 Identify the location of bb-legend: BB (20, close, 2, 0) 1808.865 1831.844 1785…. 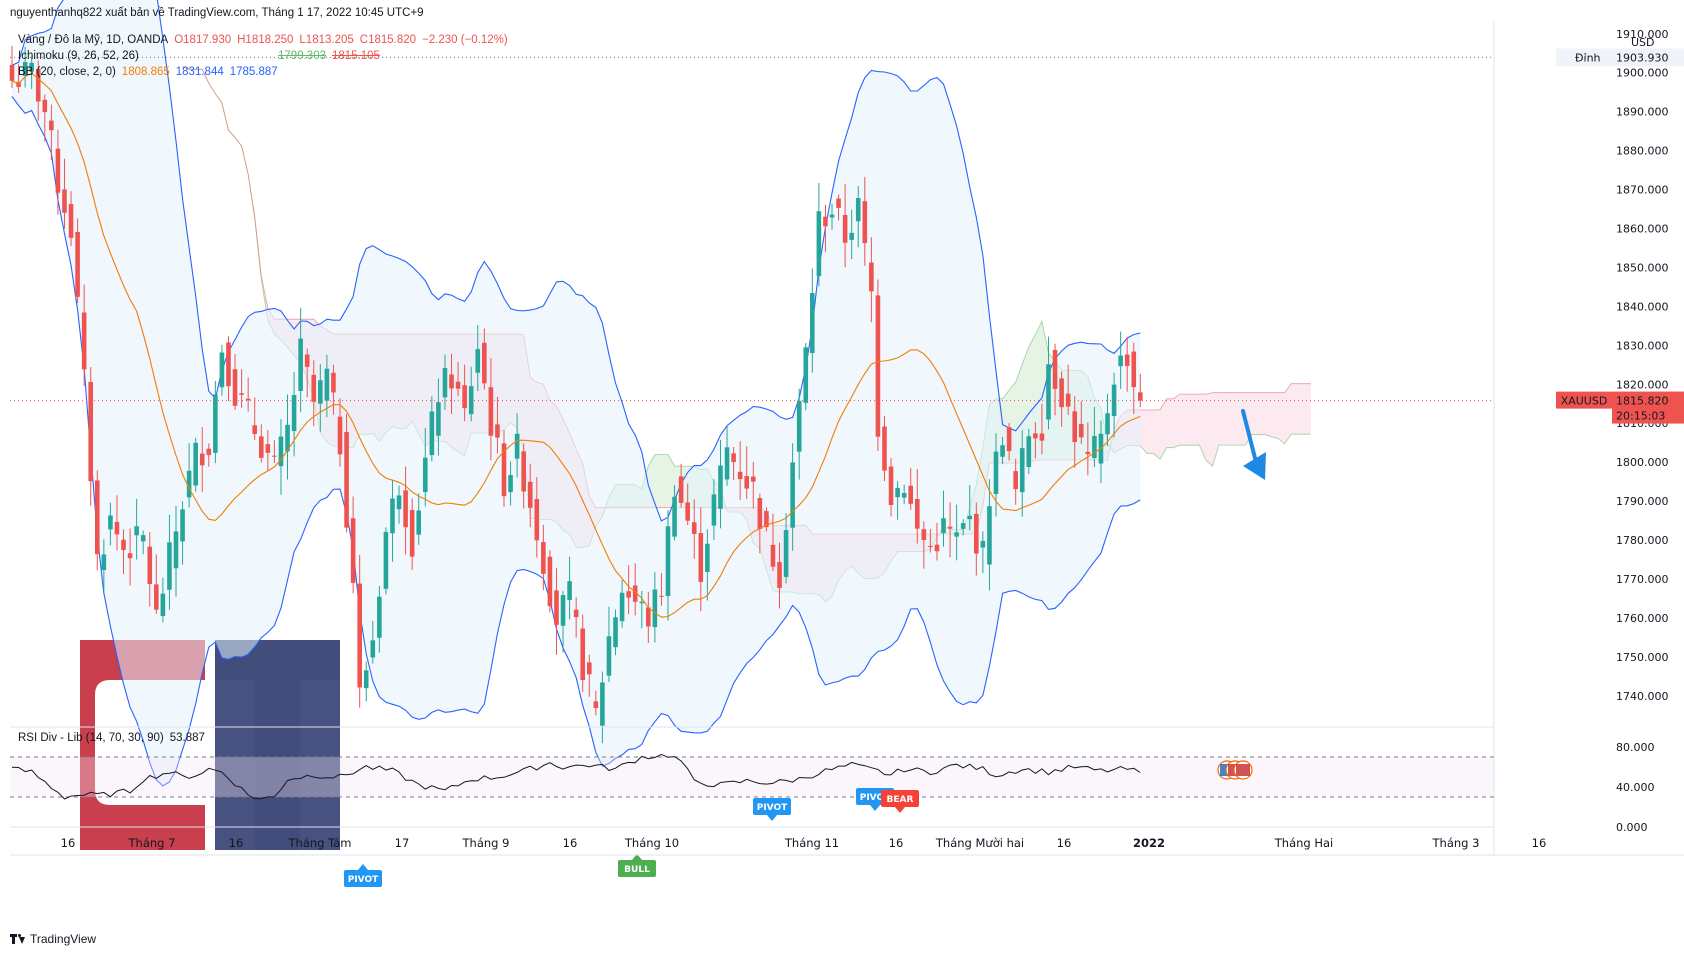
(151, 72).